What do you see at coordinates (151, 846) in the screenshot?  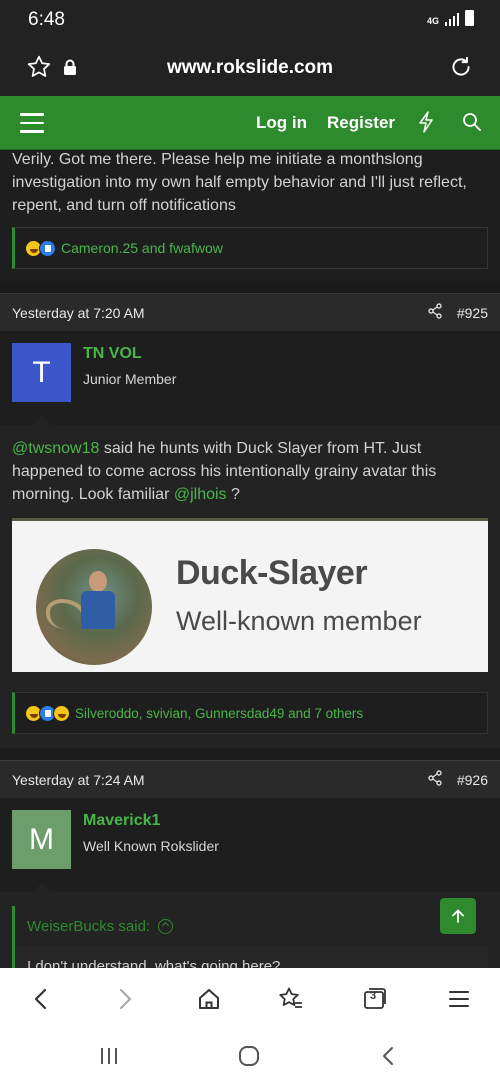 I see `user-title: Well Known Rokslider` at bounding box center [151, 846].